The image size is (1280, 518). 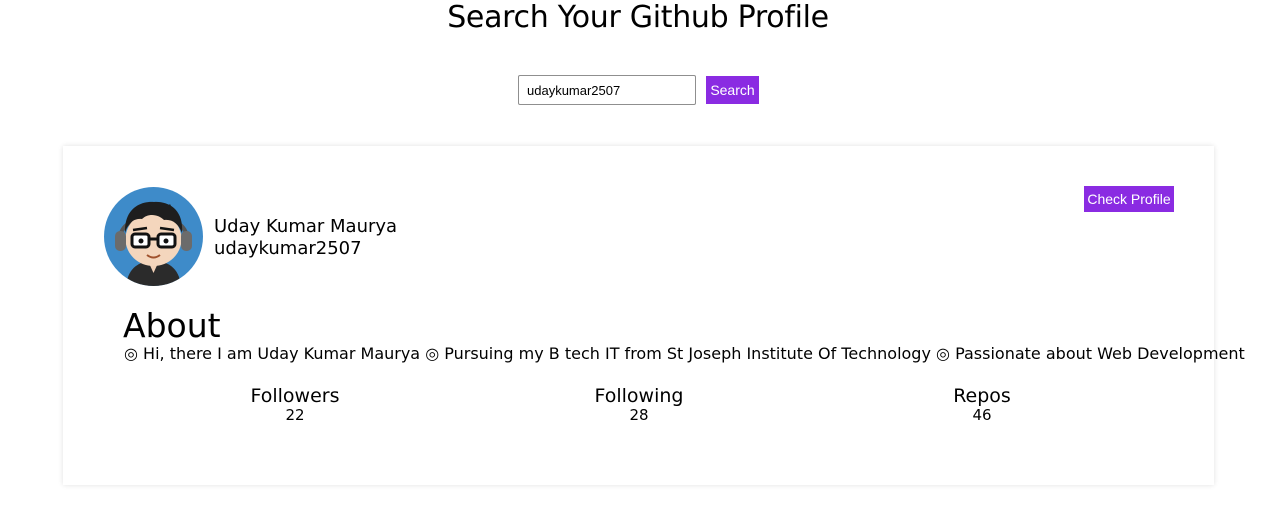 What do you see at coordinates (982, 396) in the screenshot?
I see `stat-label: Repos` at bounding box center [982, 396].